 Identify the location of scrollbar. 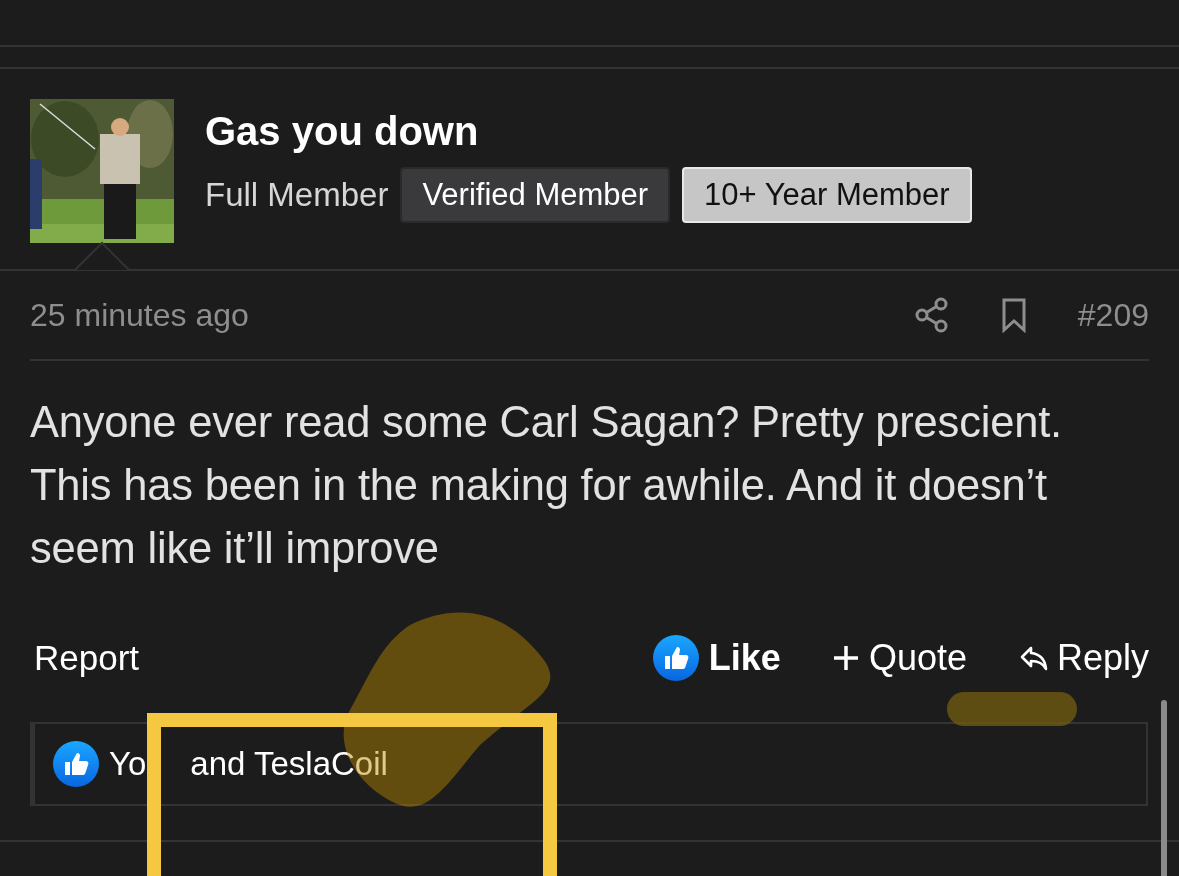
(1164, 788).